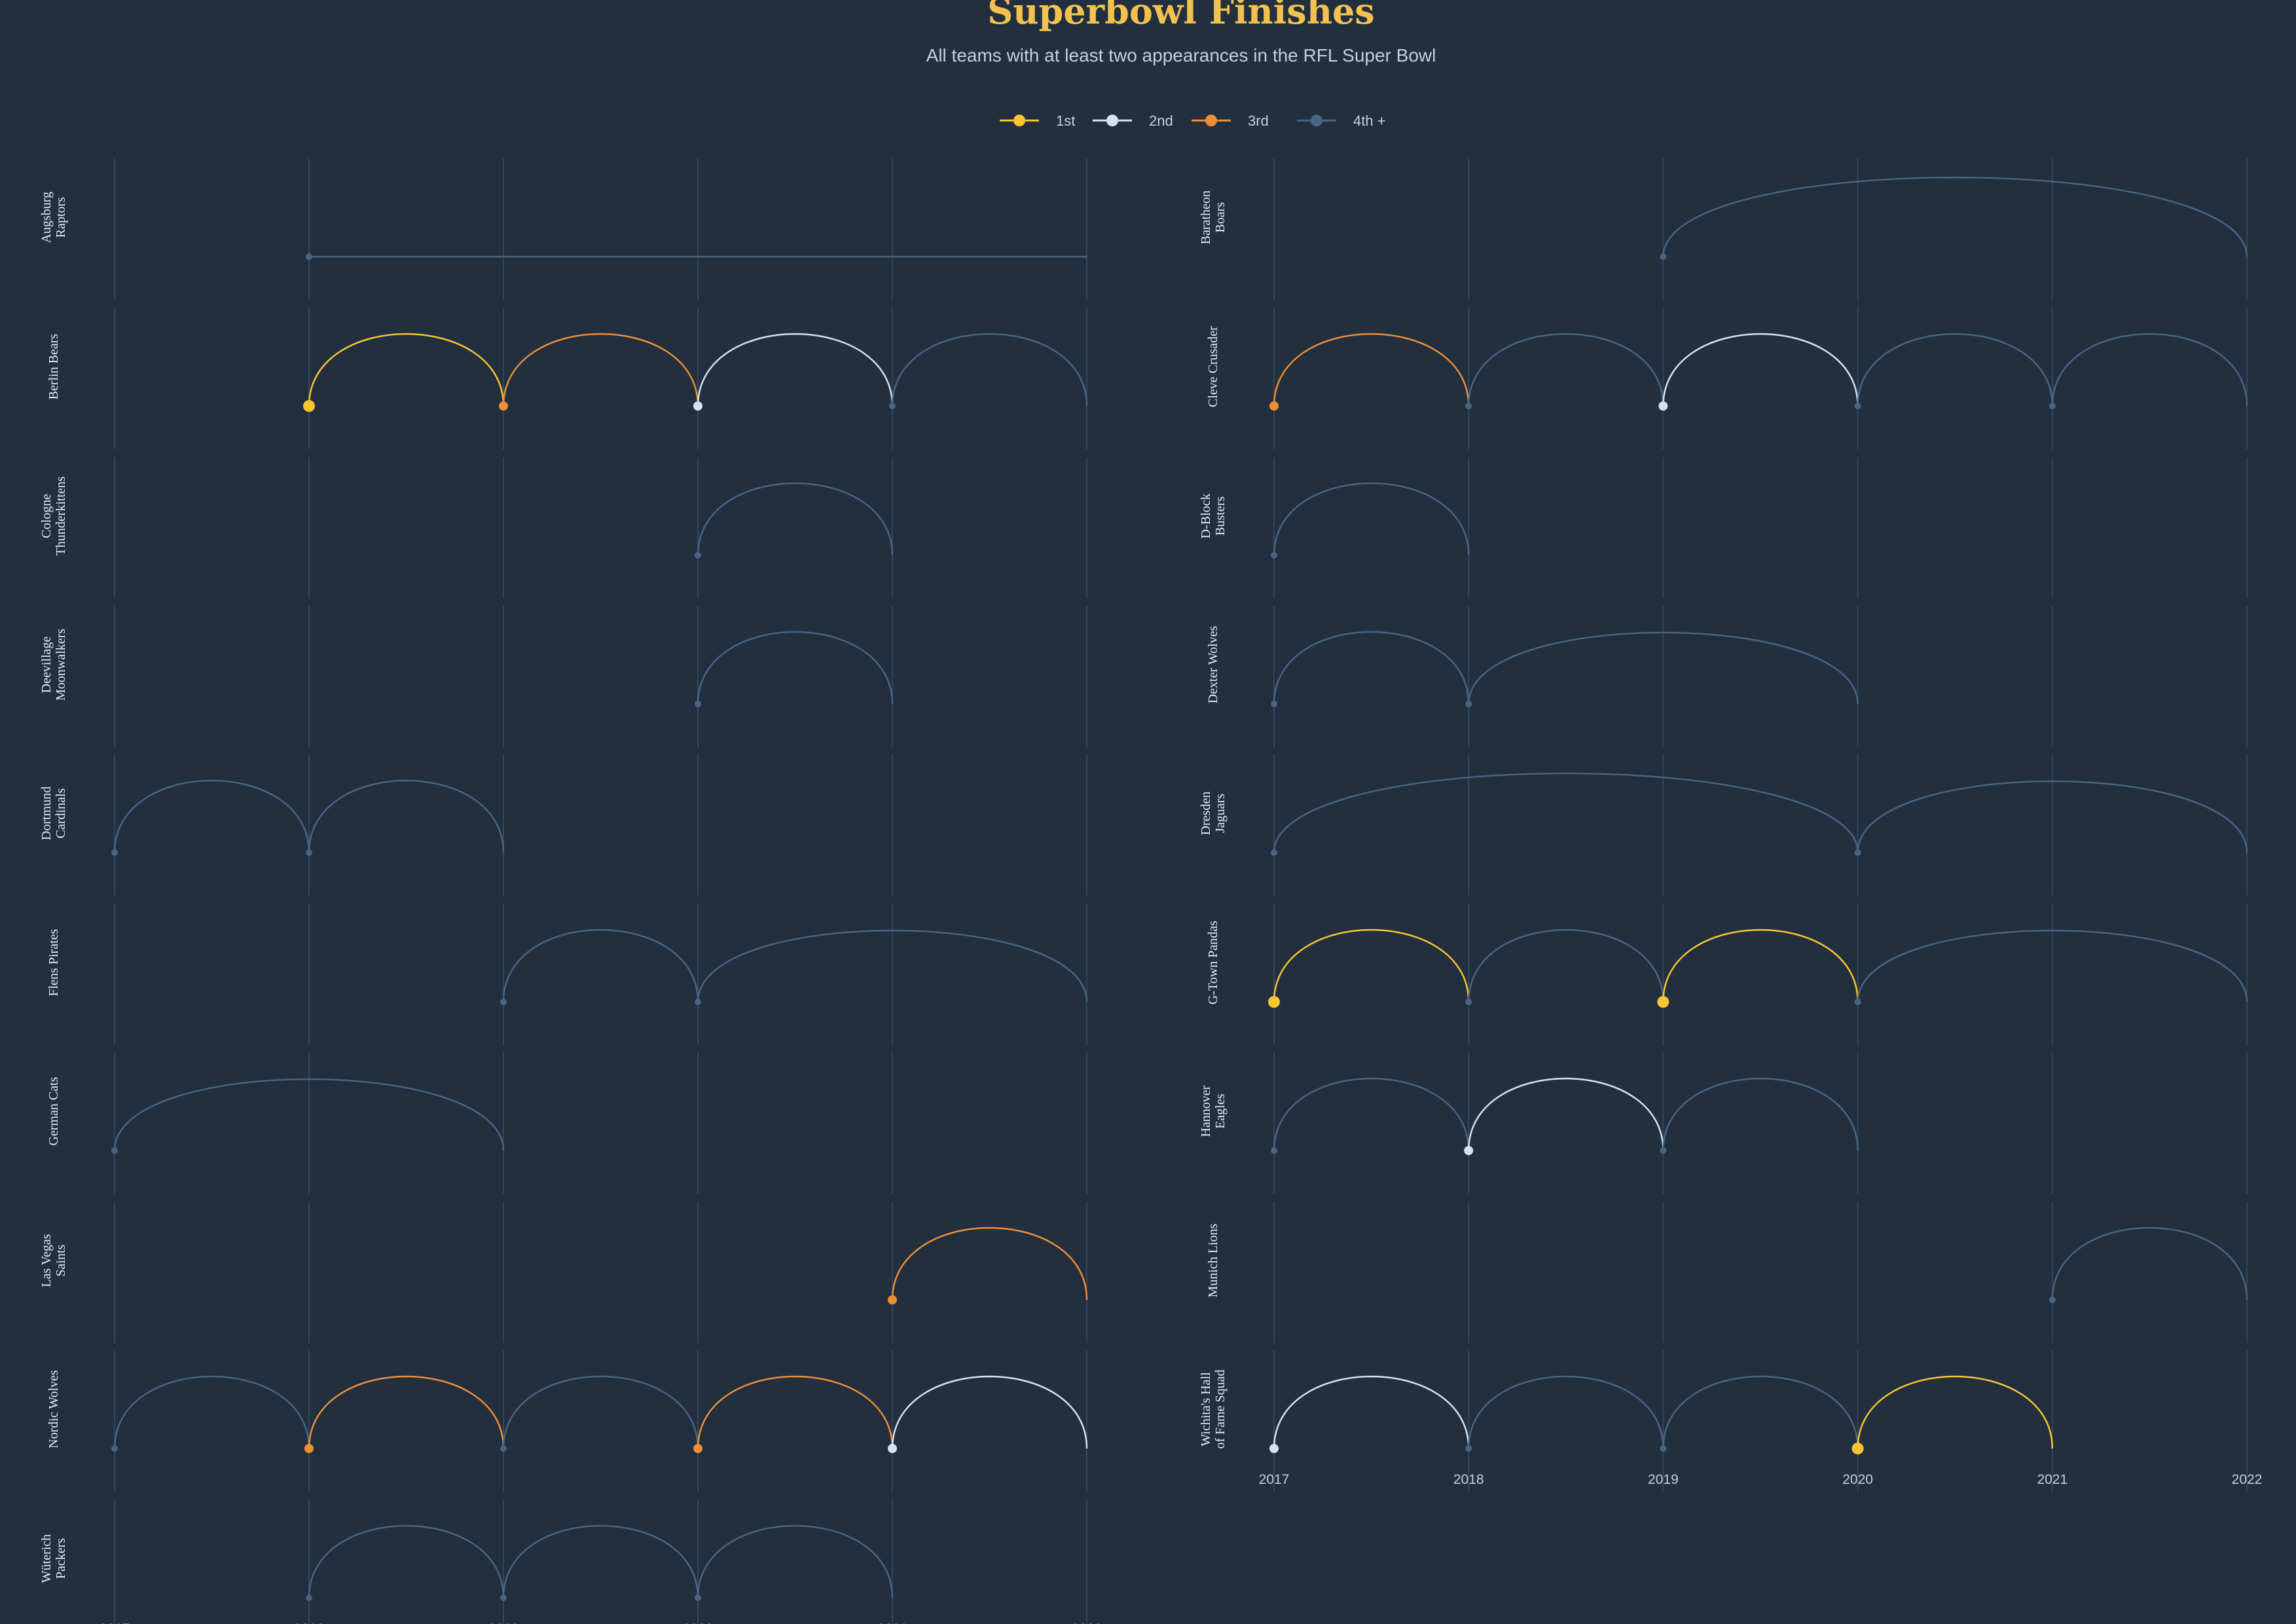 The width and height of the screenshot is (2296, 1624). I want to click on legend-label-4: 4th +, so click(1369, 121).